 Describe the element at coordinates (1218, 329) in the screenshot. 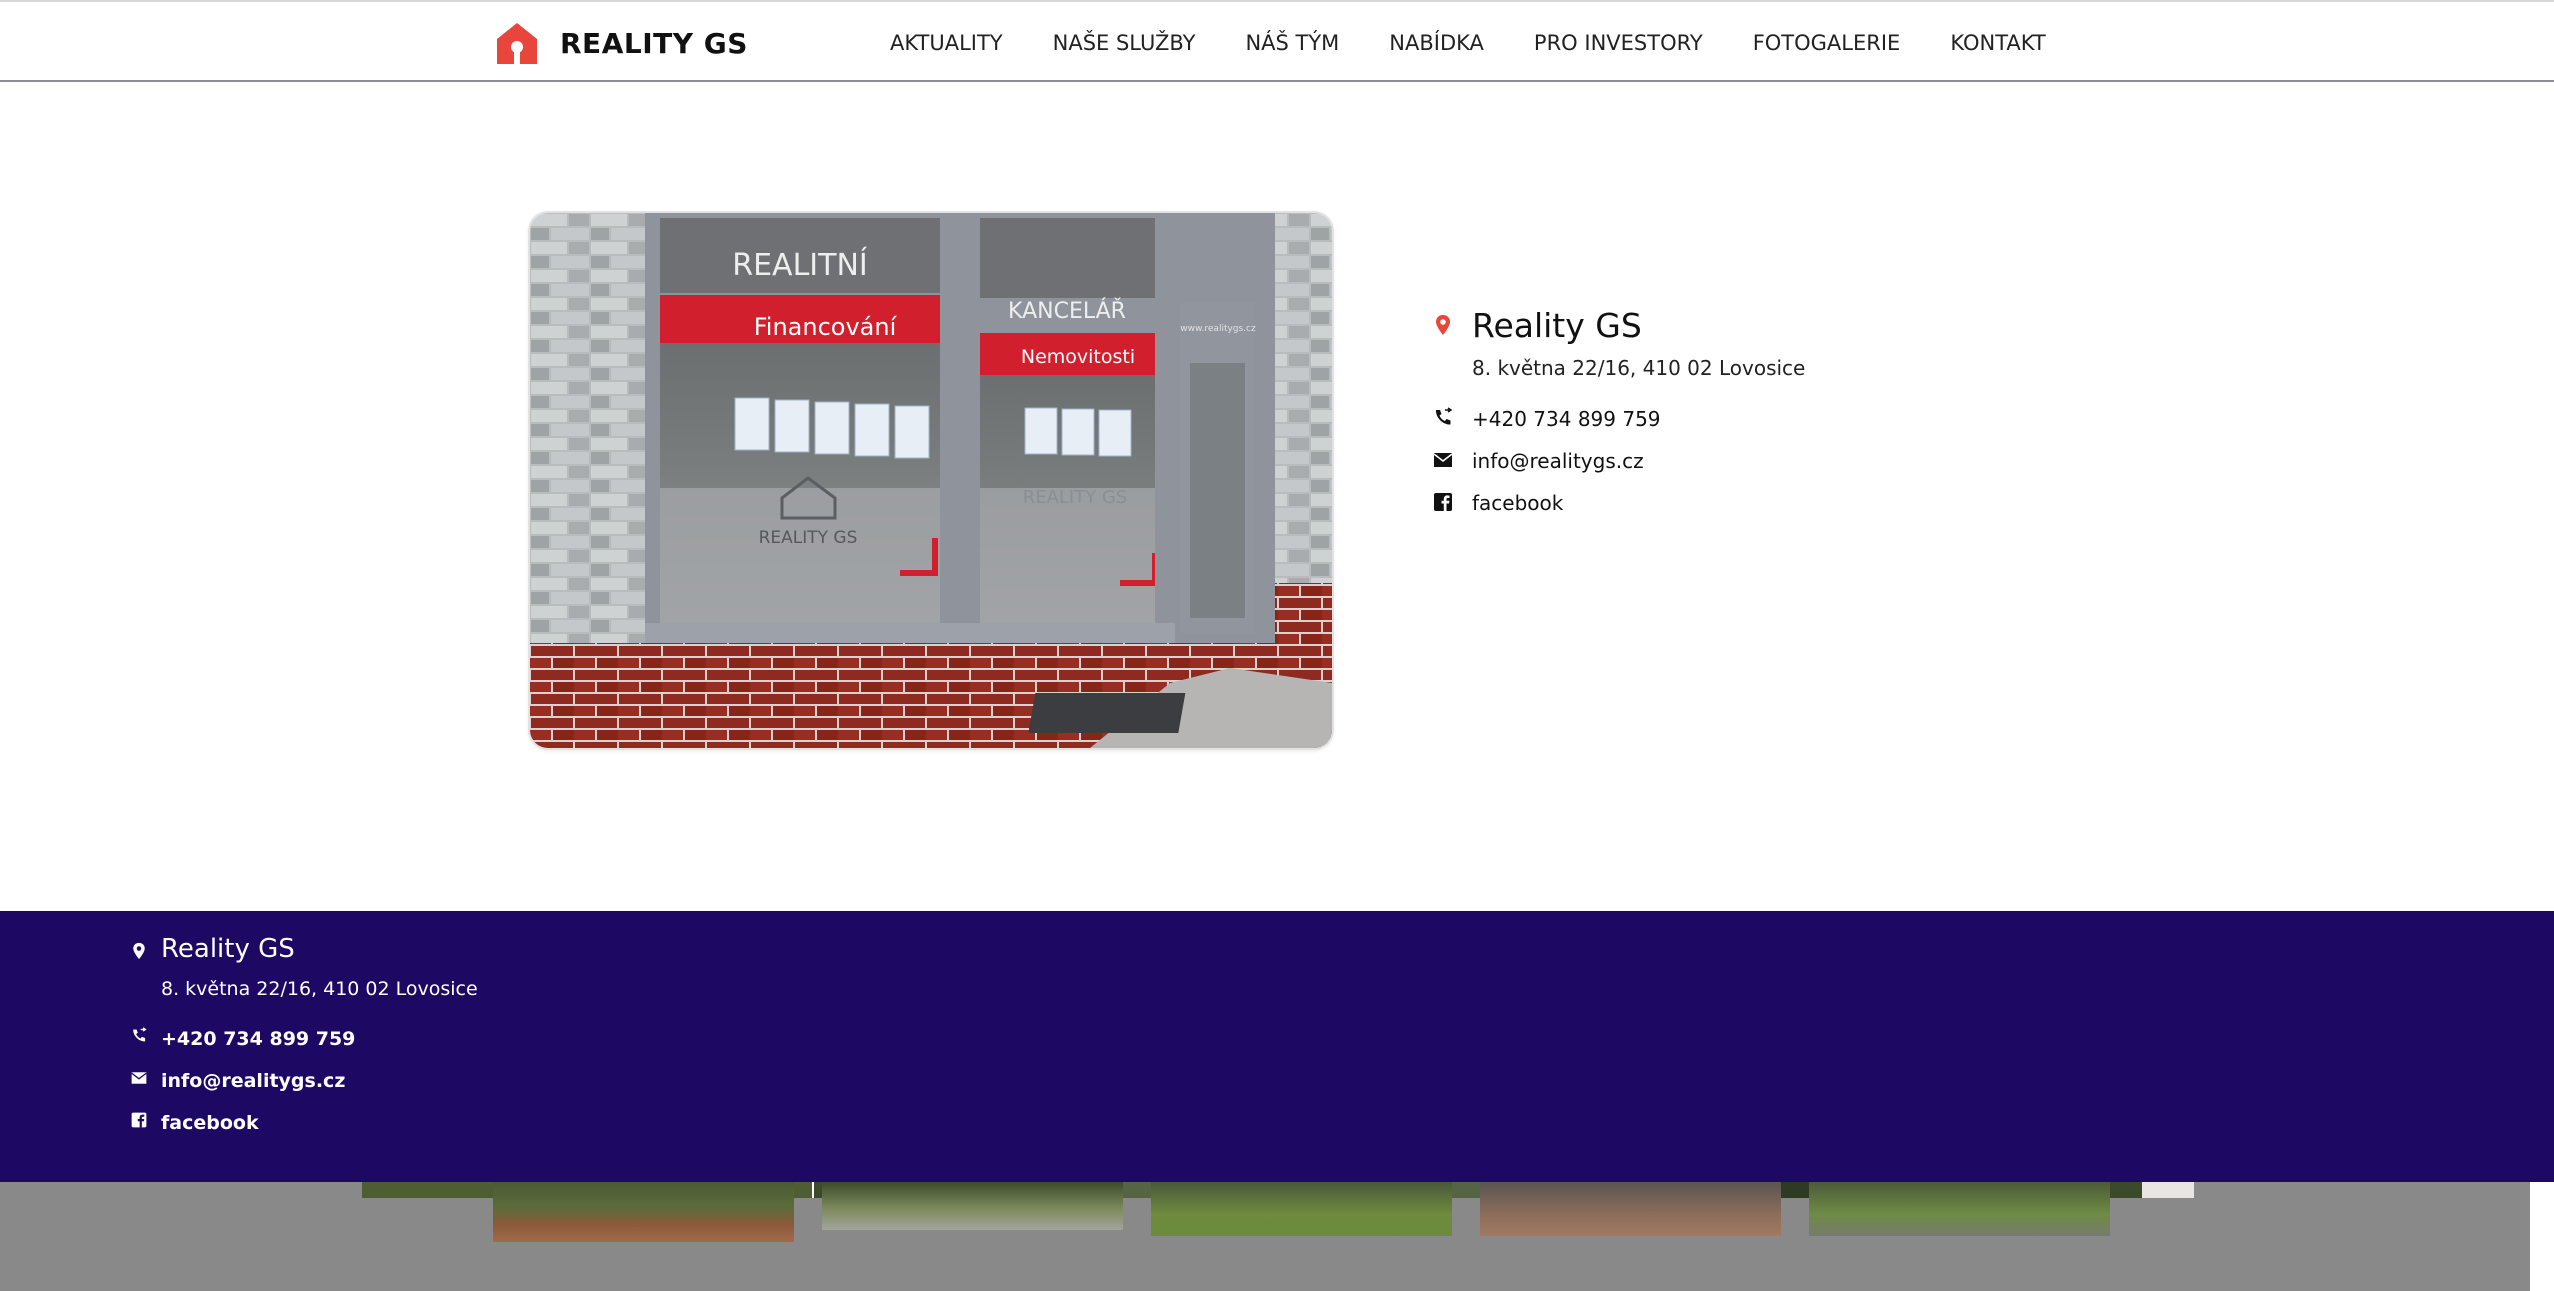

I see `sign-door-url: www.realitygs.cz` at that location.